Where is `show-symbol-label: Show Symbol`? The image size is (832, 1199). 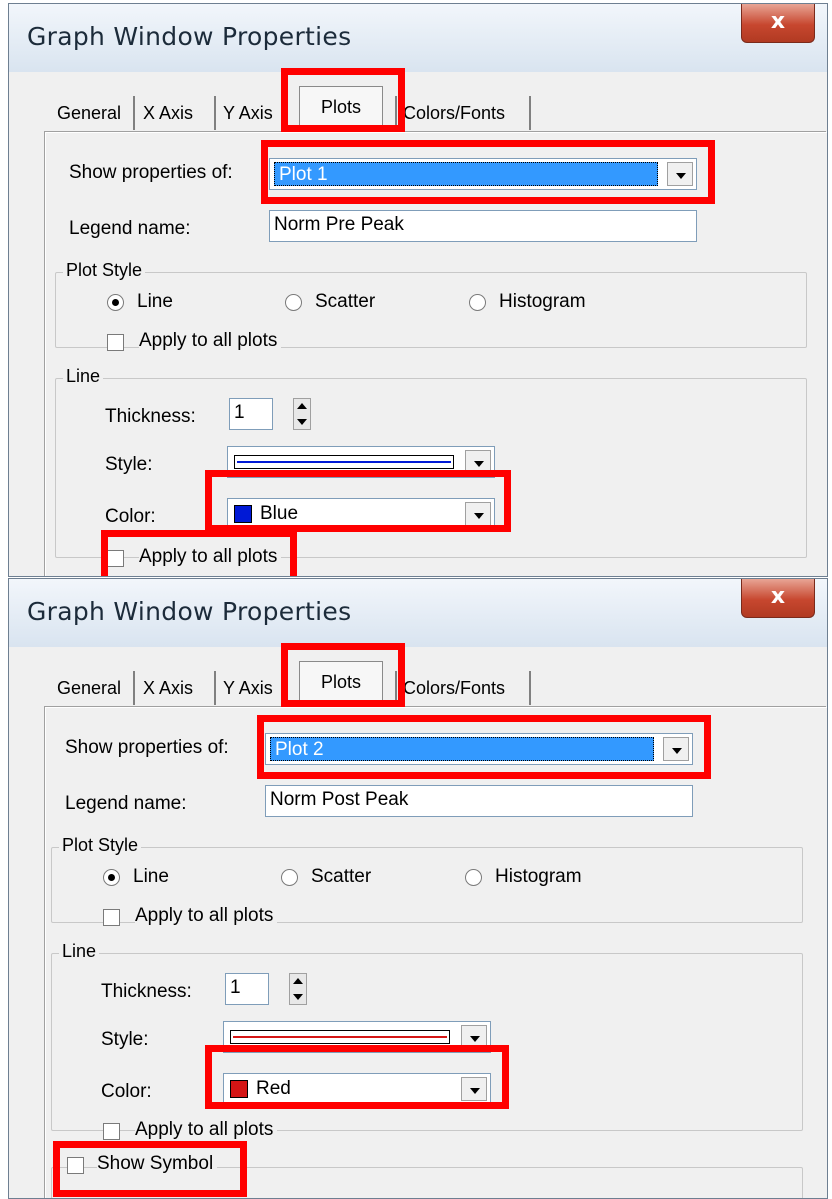
show-symbol-label: Show Symbol is located at coordinates (157, 1164).